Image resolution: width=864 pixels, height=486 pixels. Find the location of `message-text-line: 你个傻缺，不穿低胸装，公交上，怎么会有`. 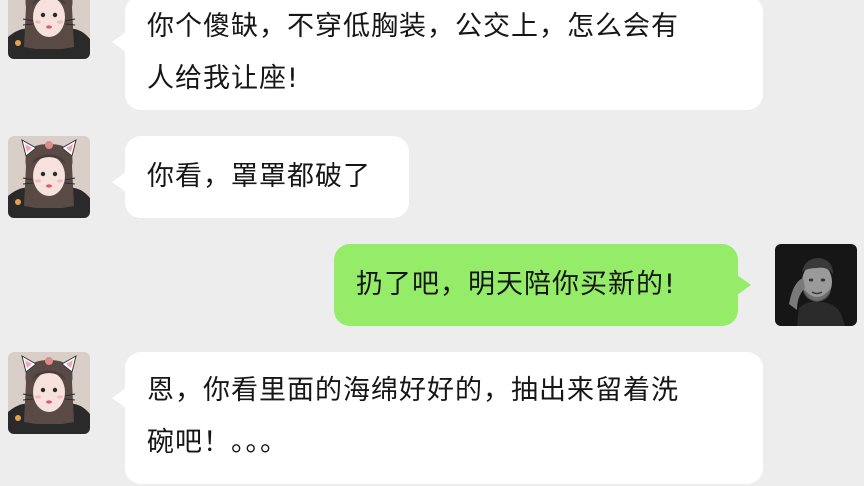

message-text-line: 你个傻缺，不穿低胸装，公交上，怎么会有 is located at coordinates (413, 26).